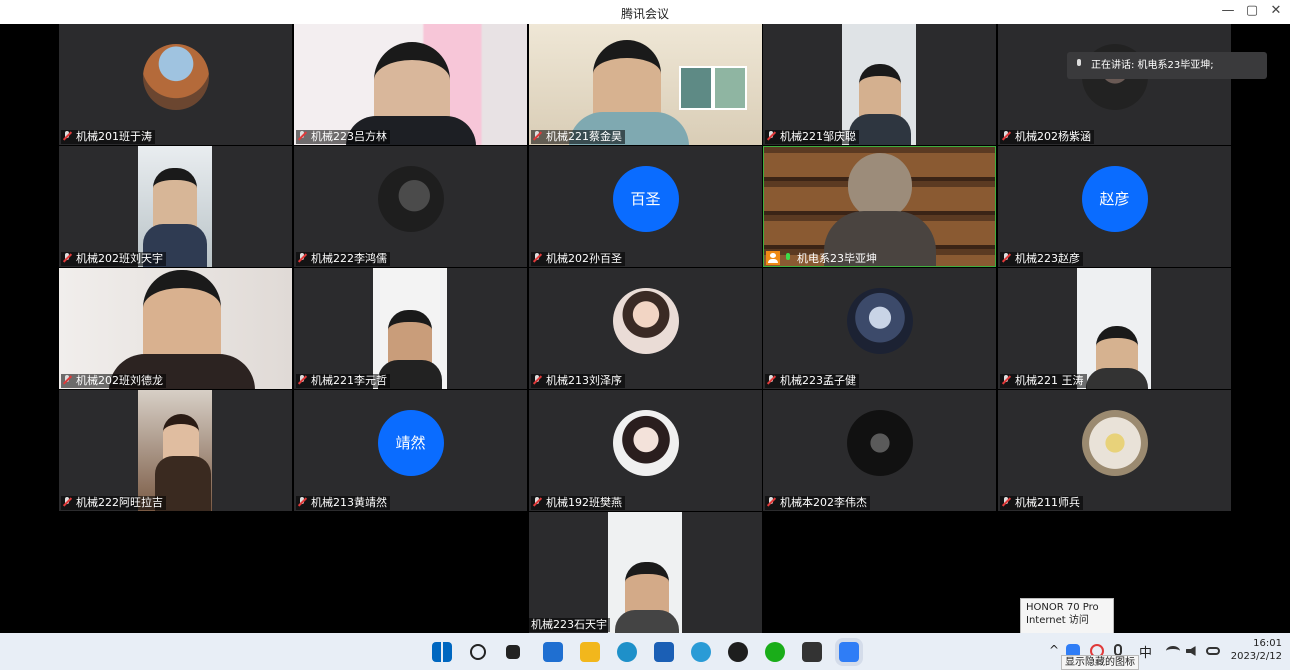  I want to click on participant-avatar: 百圣, so click(645, 198).